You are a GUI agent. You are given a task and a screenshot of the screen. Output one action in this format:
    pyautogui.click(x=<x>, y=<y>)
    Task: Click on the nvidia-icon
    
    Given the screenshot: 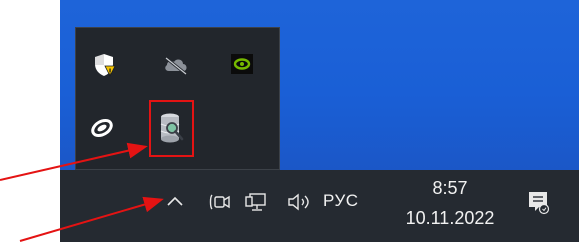 What is the action you would take?
    pyautogui.click(x=242, y=64)
    